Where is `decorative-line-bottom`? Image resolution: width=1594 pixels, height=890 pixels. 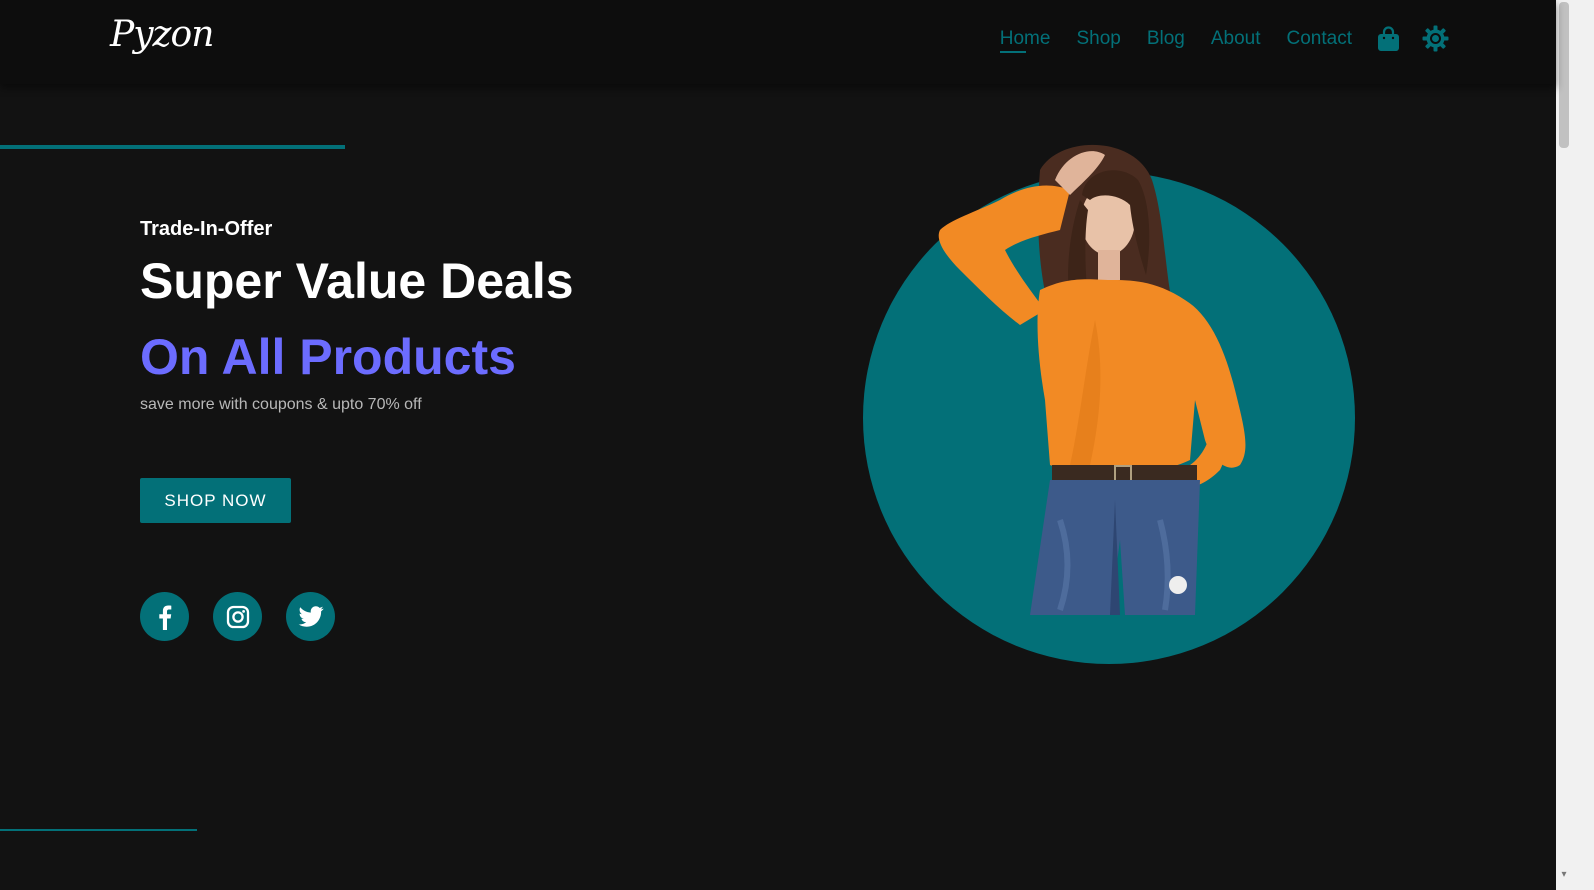 decorative-line-bottom is located at coordinates (98, 830).